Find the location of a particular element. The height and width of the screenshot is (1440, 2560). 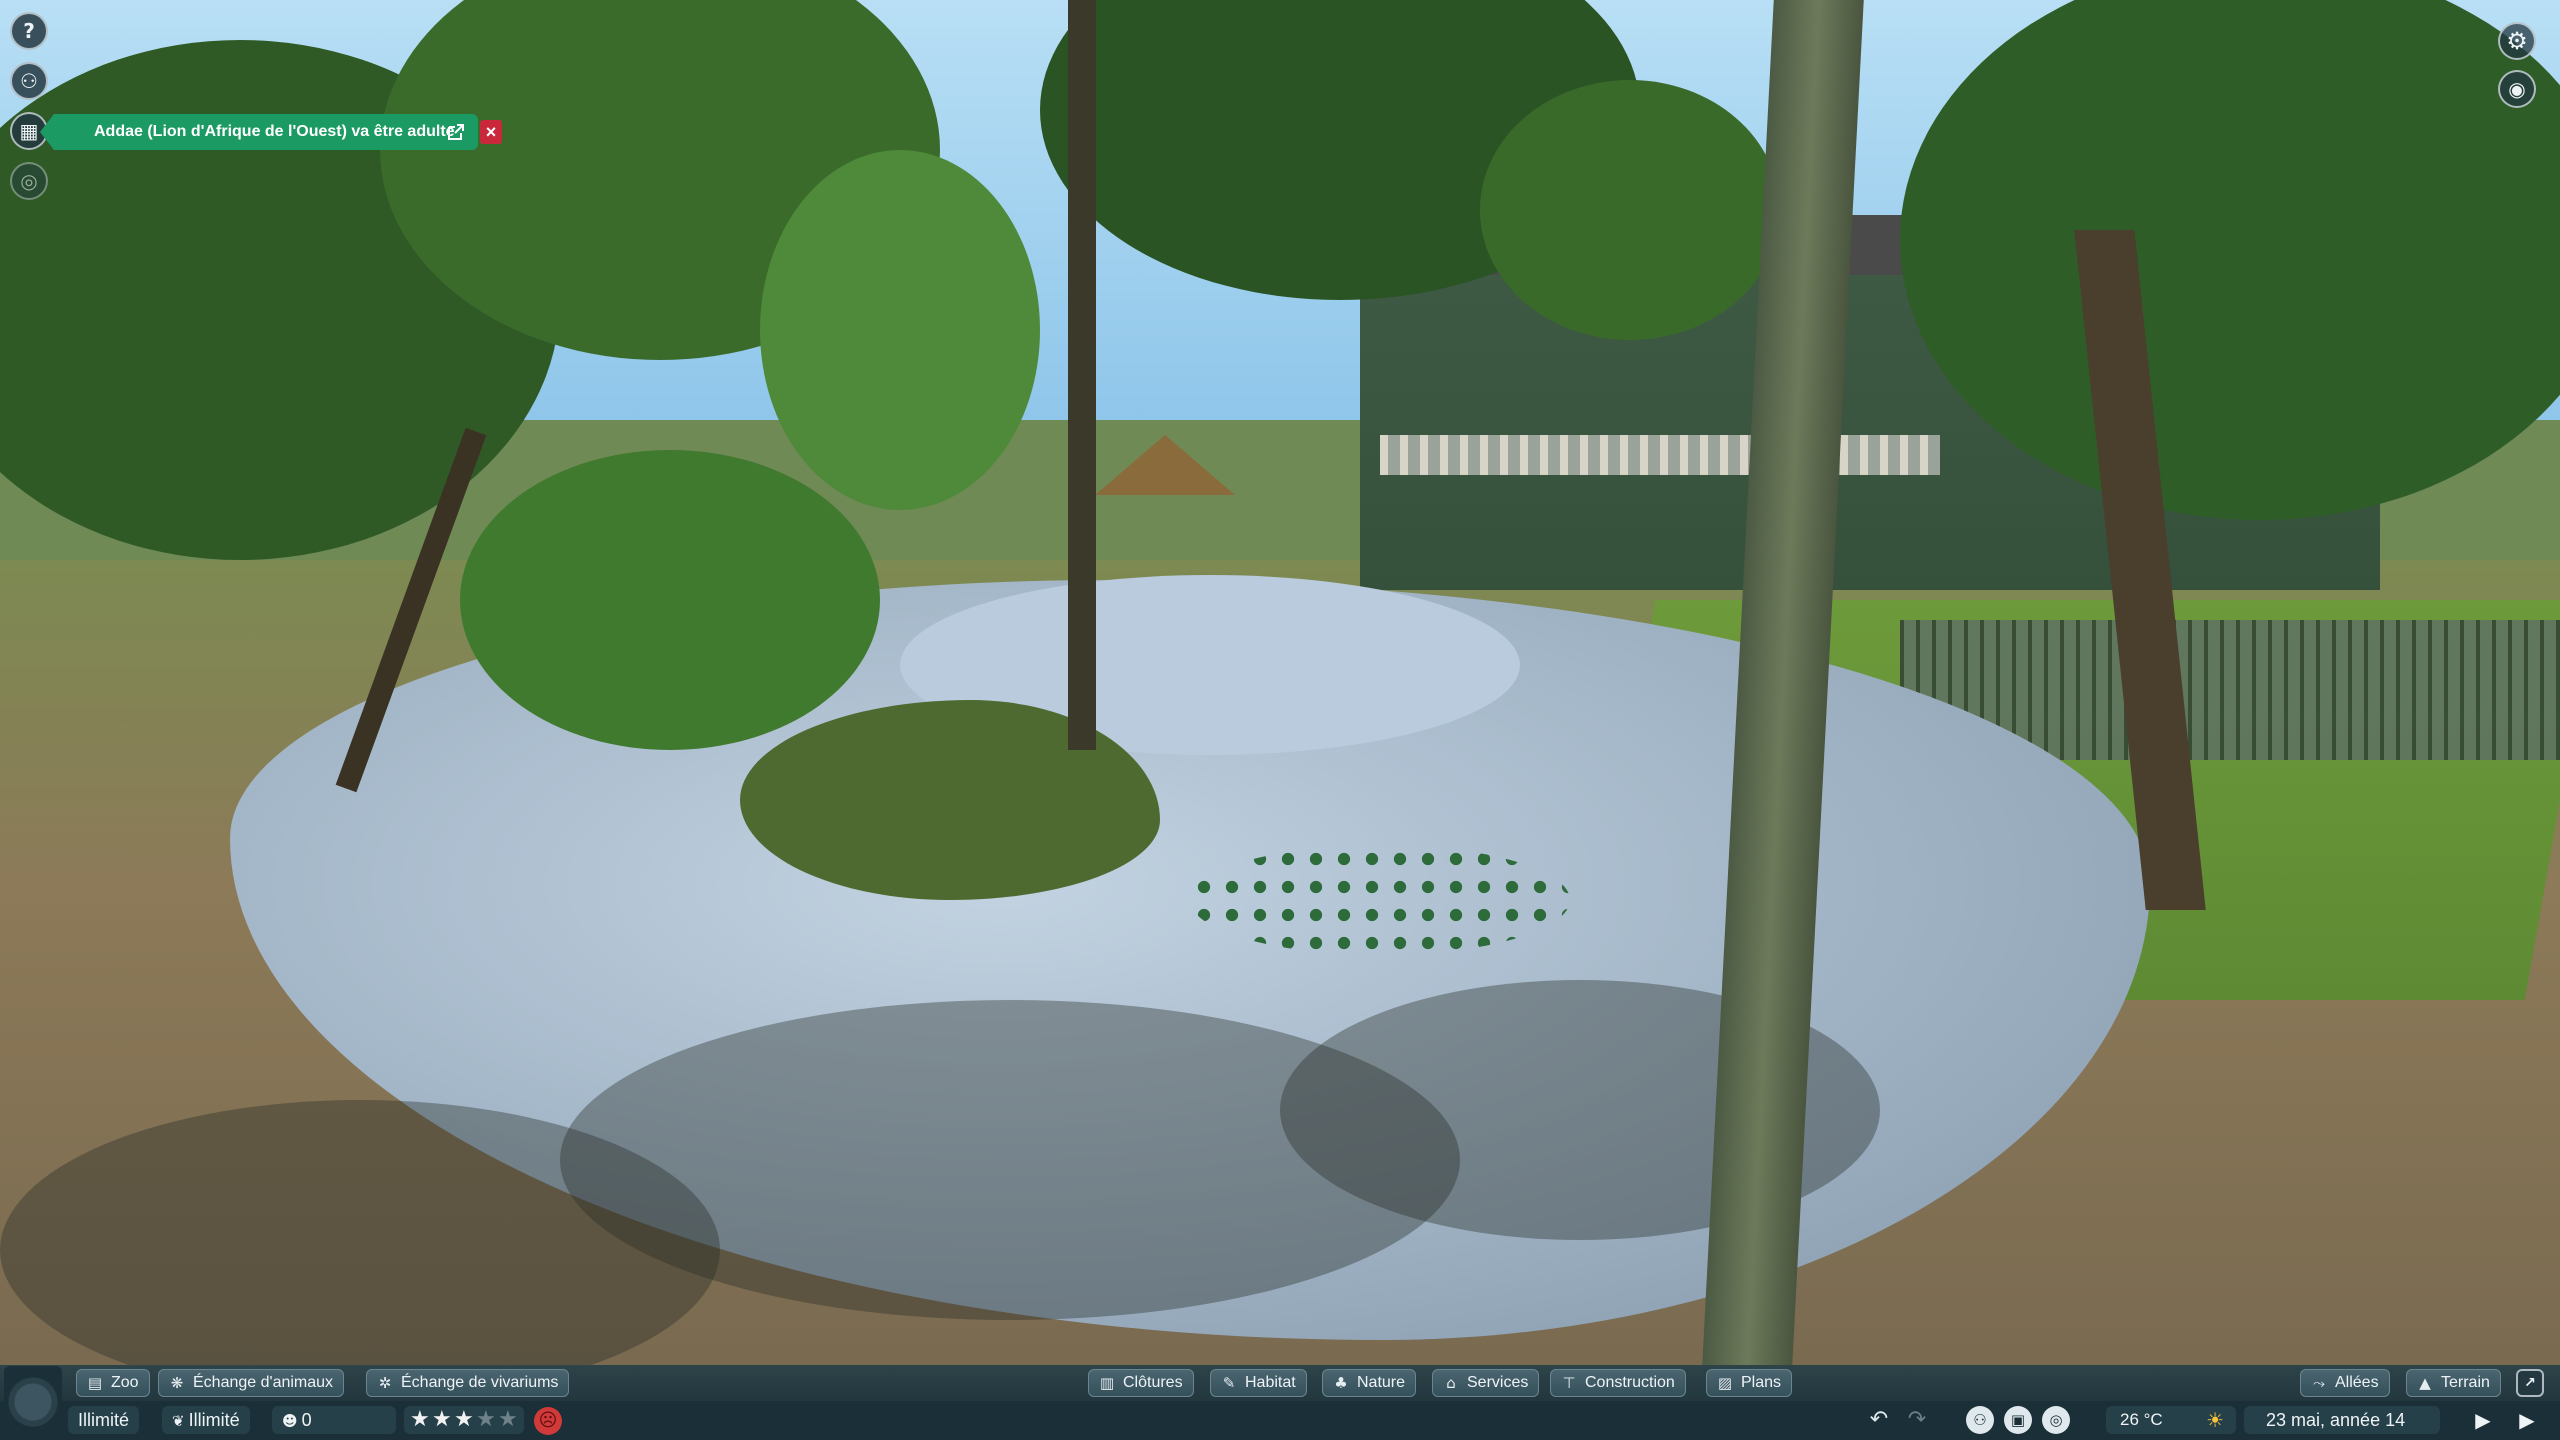

pond-island is located at coordinates (950, 800).